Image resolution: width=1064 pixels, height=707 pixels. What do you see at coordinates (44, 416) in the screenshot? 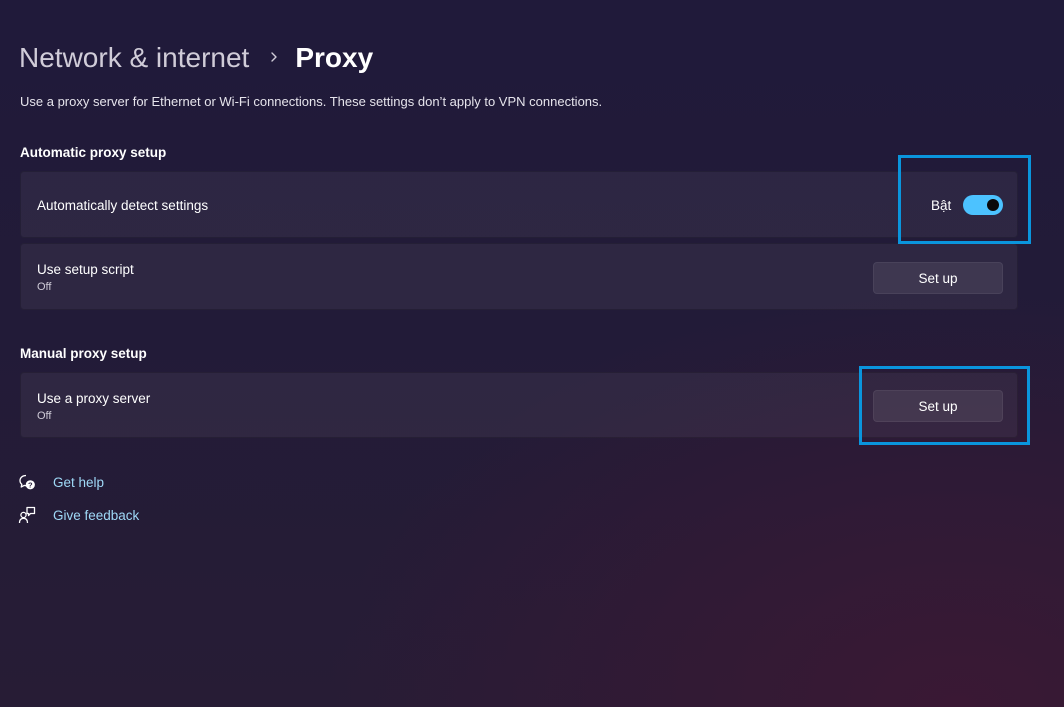
I see `proxy-server-status: Off` at bounding box center [44, 416].